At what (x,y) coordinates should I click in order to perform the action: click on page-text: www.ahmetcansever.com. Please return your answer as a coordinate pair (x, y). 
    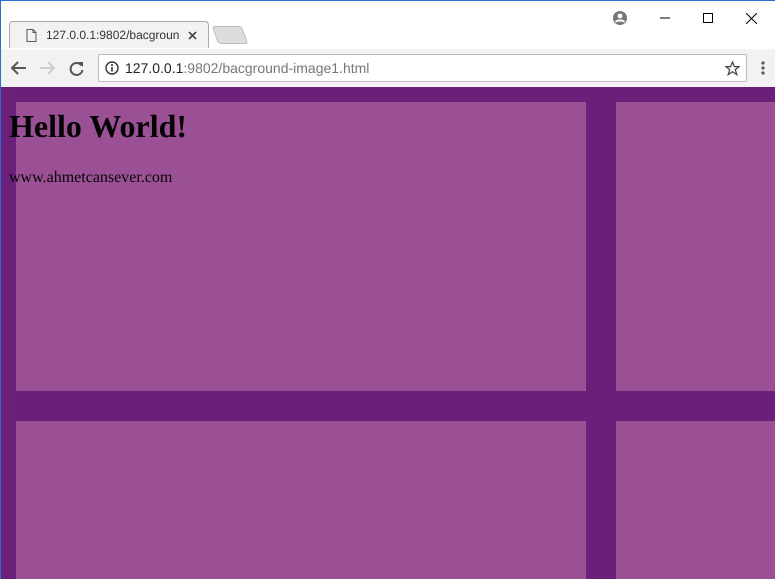
    Looking at the image, I should click on (91, 178).